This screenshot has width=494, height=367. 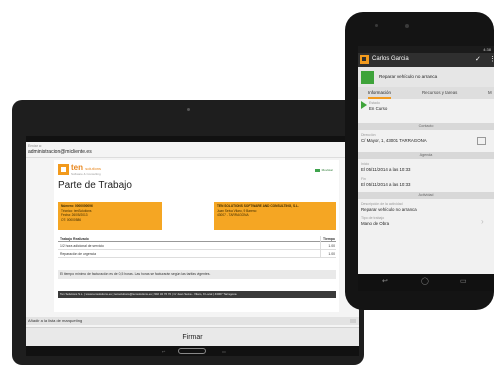 What do you see at coordinates (353, 321) in the screenshot?
I see `toggle-switch` at bounding box center [353, 321].